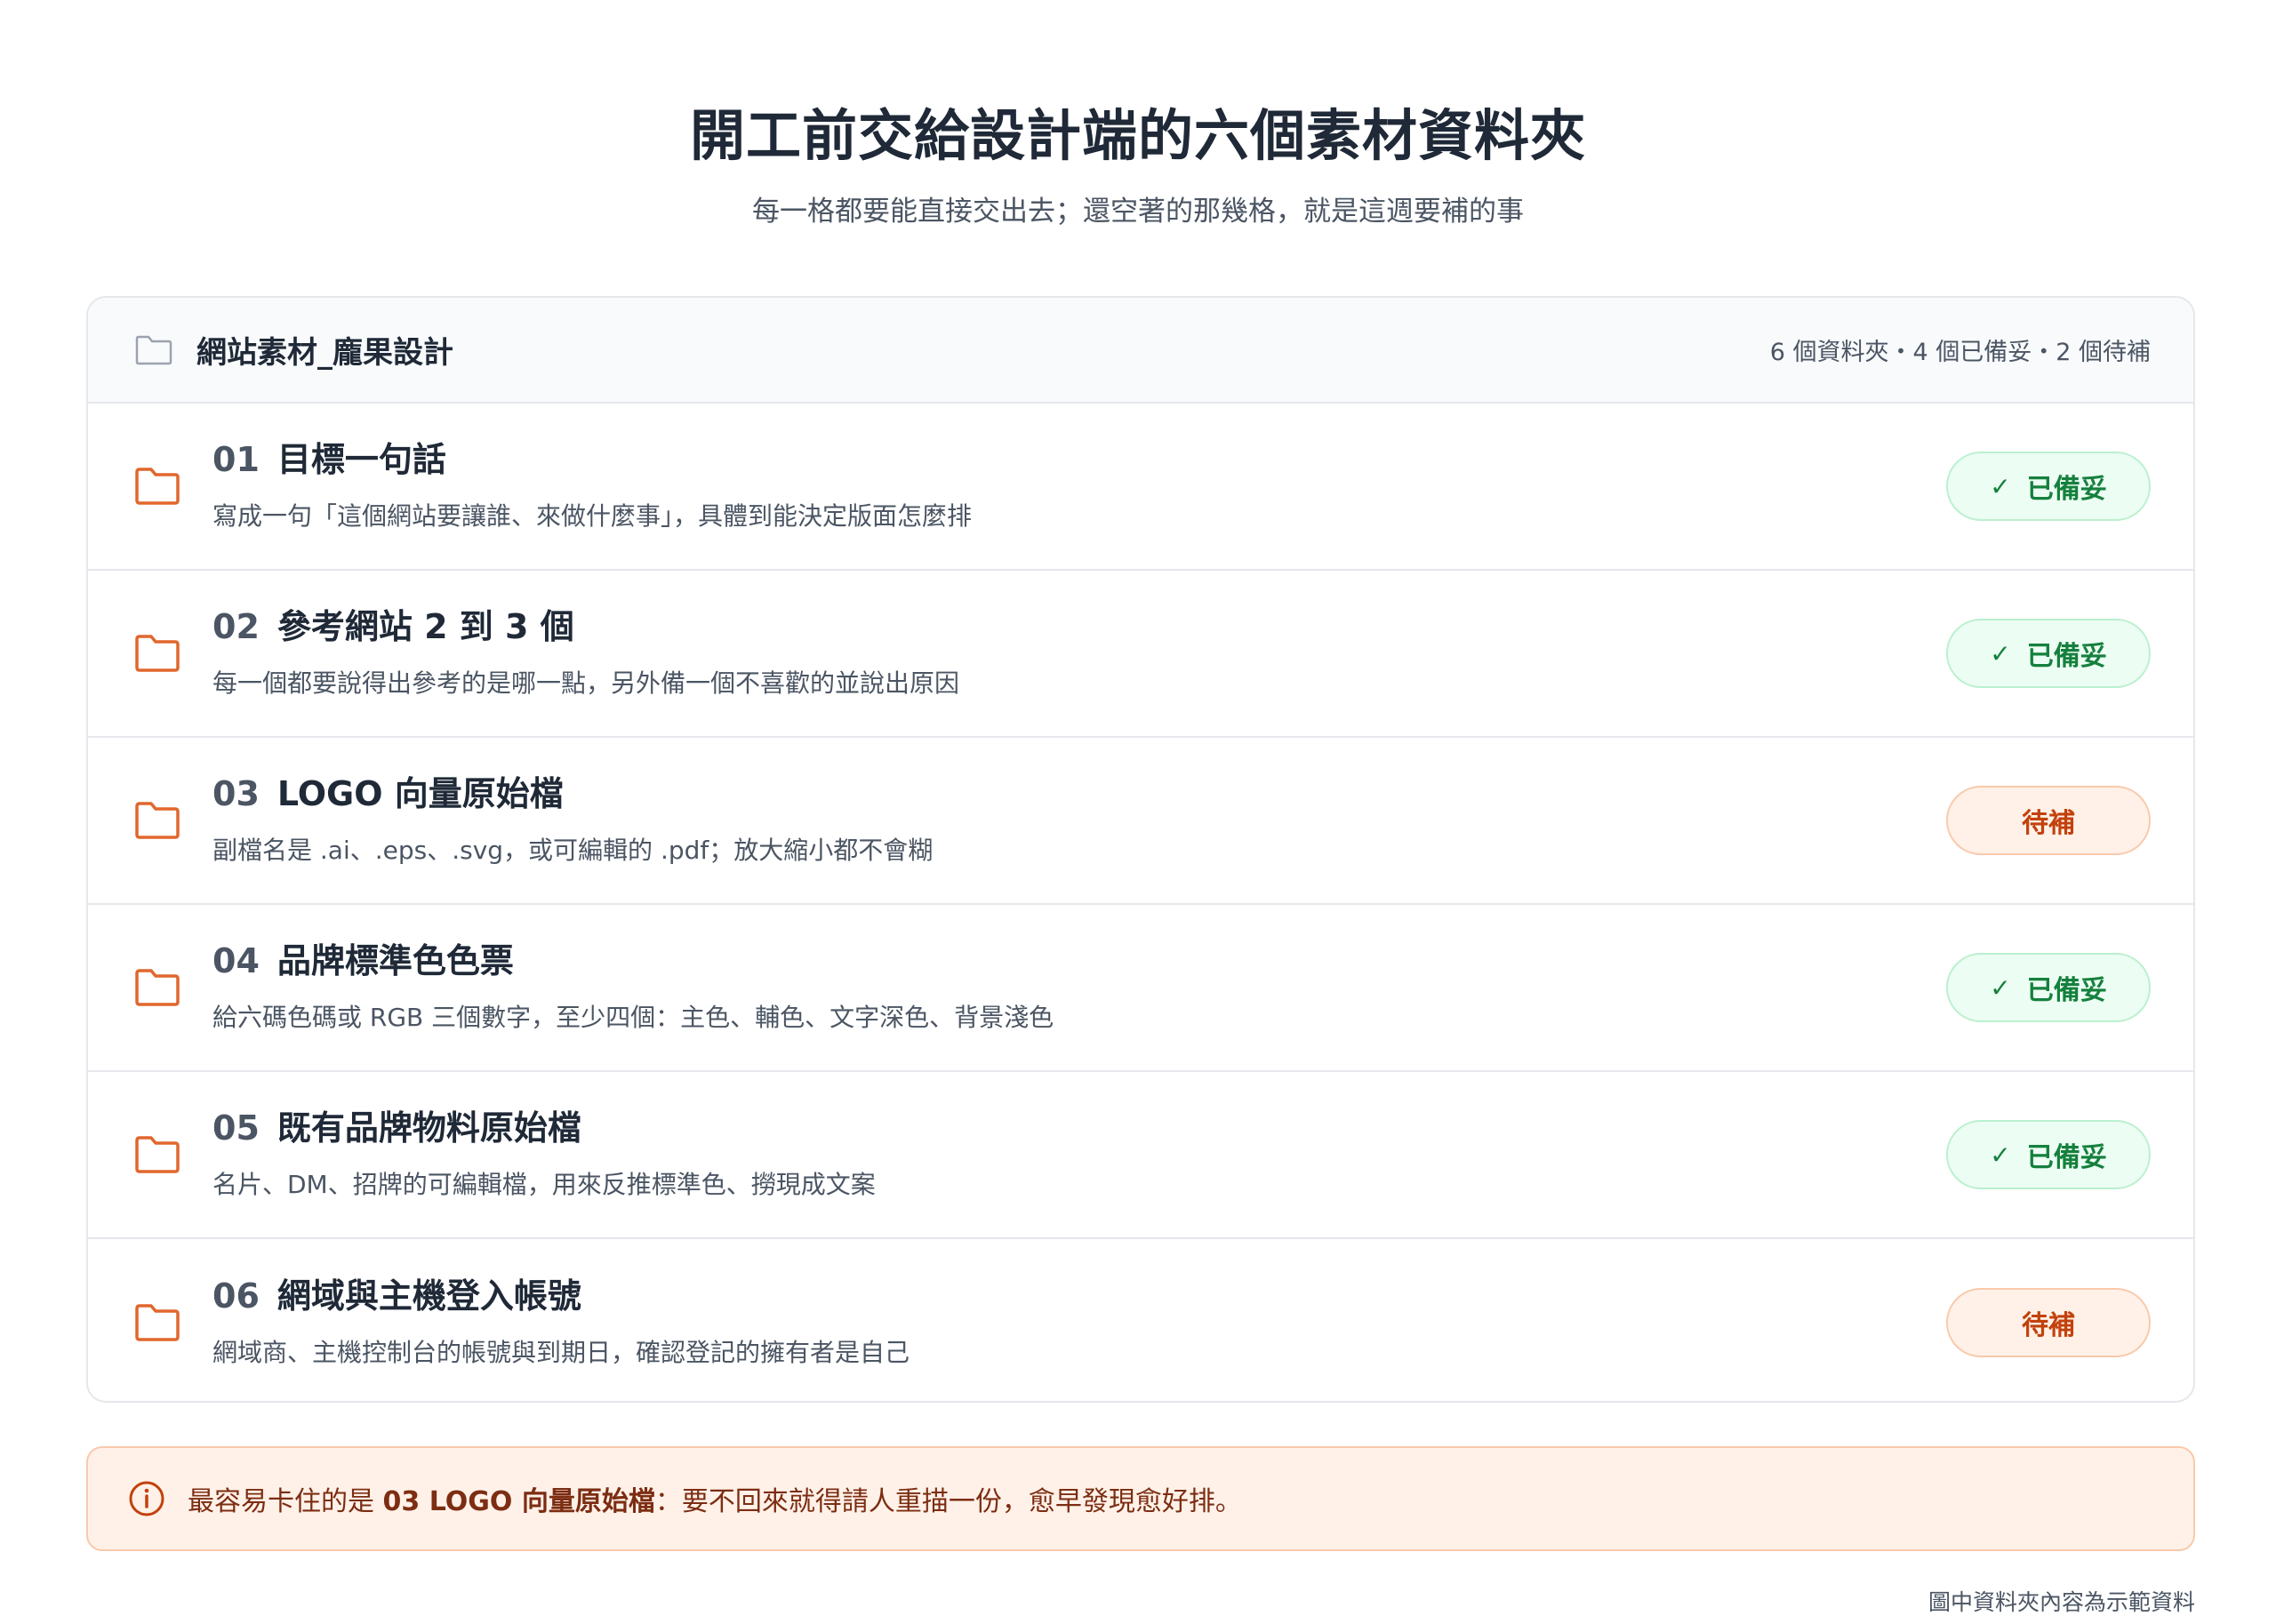 The width and height of the screenshot is (2276, 1624). I want to click on folder-row-title: 03 LOGO 向量原始檔, so click(1079, 794).